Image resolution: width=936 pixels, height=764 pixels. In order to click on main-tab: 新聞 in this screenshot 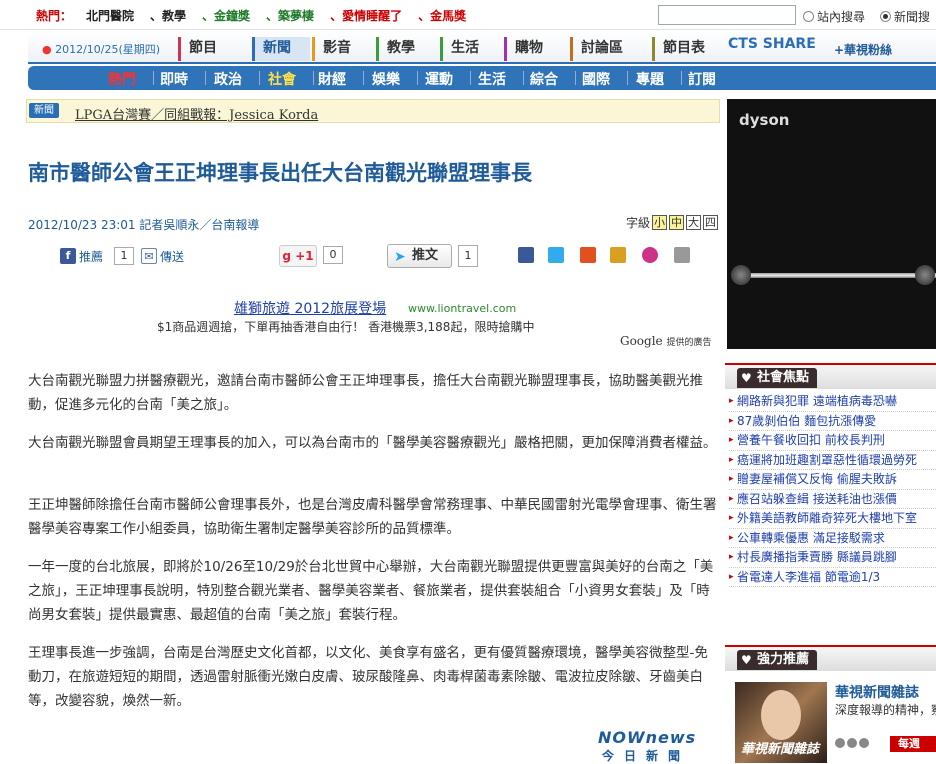, I will do `click(281, 49)`.